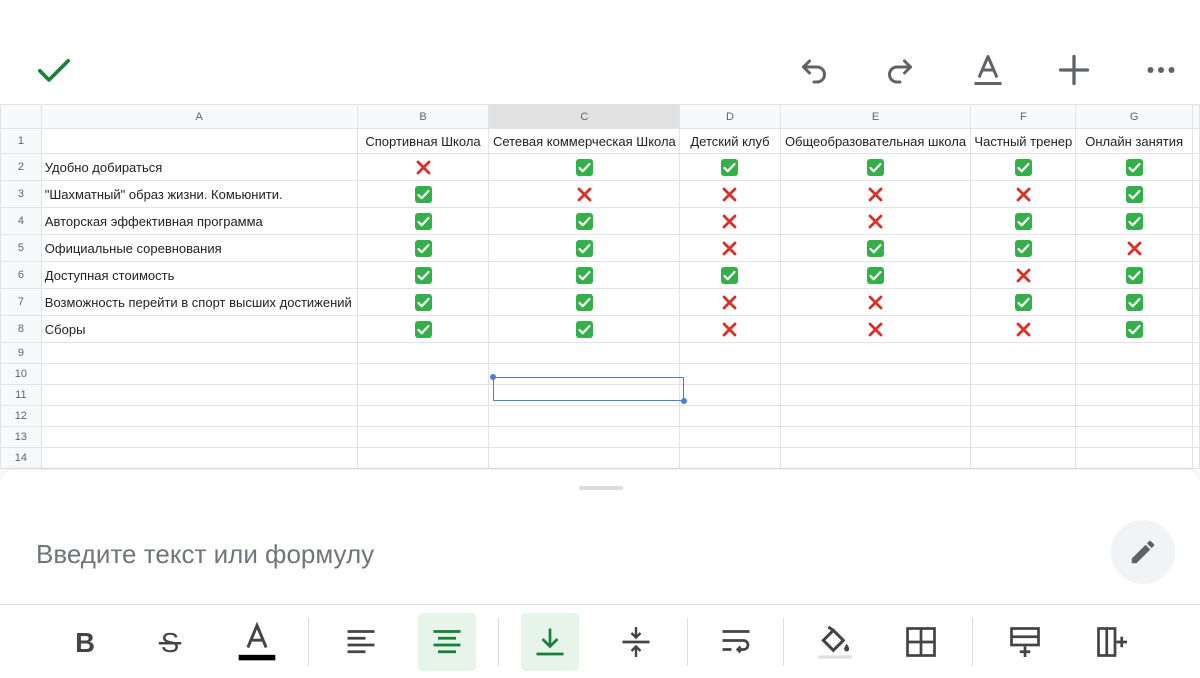 Image resolution: width=1200 pixels, height=678 pixels. Describe the element at coordinates (199, 194) in the screenshot. I see `row-label-cell: "Шахматный" образ жизни. Комьюнити.` at that location.